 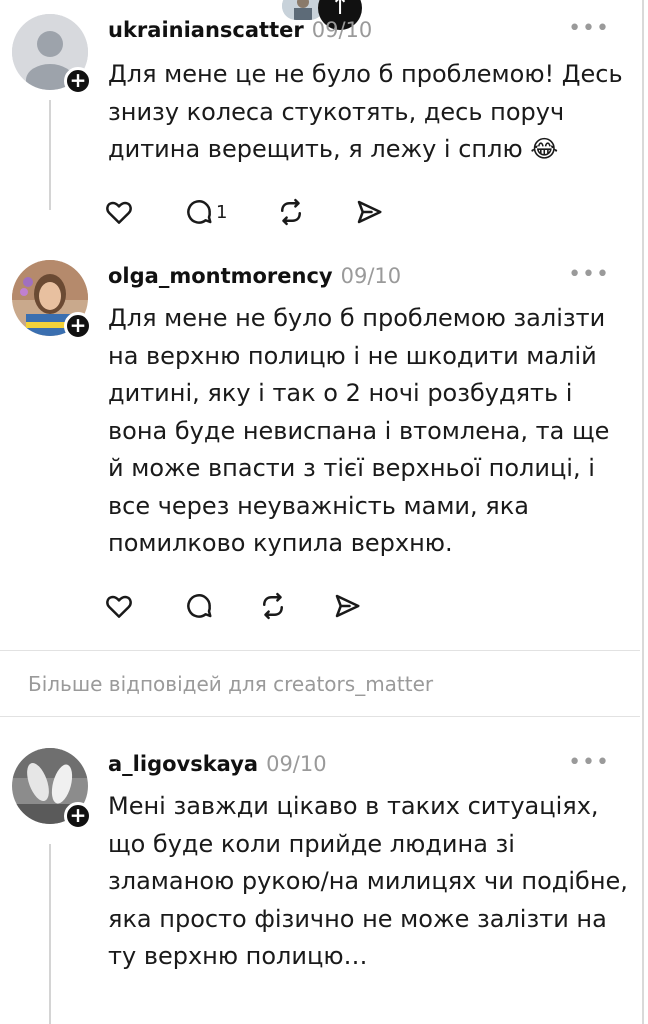 What do you see at coordinates (230, 684) in the screenshot?
I see `more-replies-link: Більше відповідей для creators_matter` at bounding box center [230, 684].